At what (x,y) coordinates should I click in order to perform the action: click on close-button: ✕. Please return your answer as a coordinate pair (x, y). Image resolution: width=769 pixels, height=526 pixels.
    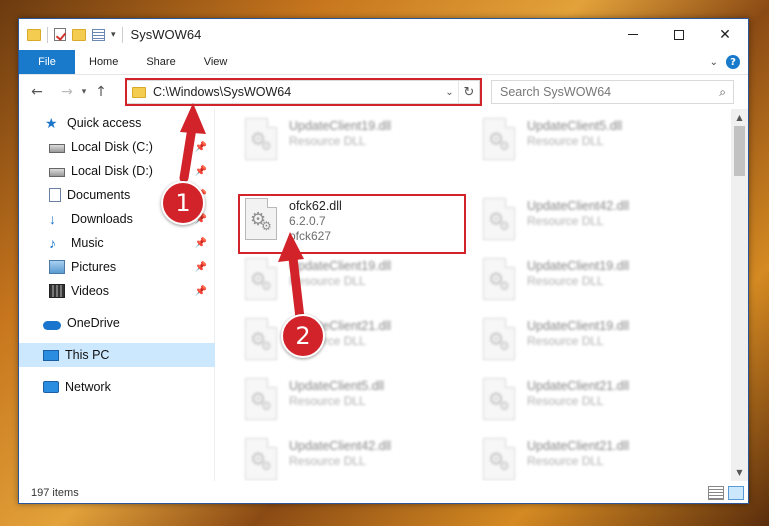
    Looking at the image, I should click on (725, 34).